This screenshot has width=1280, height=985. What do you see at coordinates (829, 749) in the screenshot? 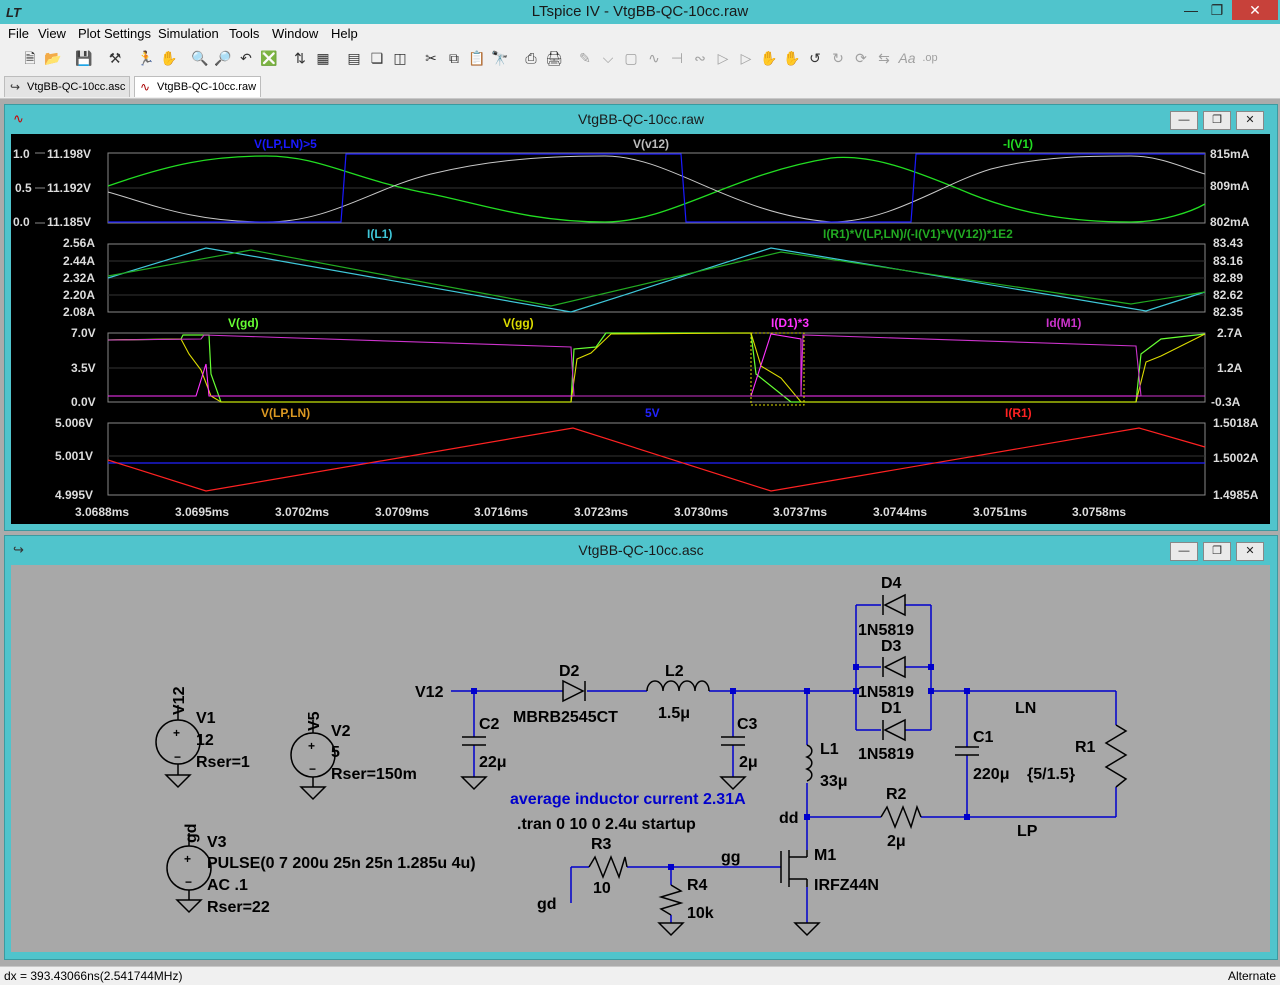
I see `l1-name: L1` at bounding box center [829, 749].